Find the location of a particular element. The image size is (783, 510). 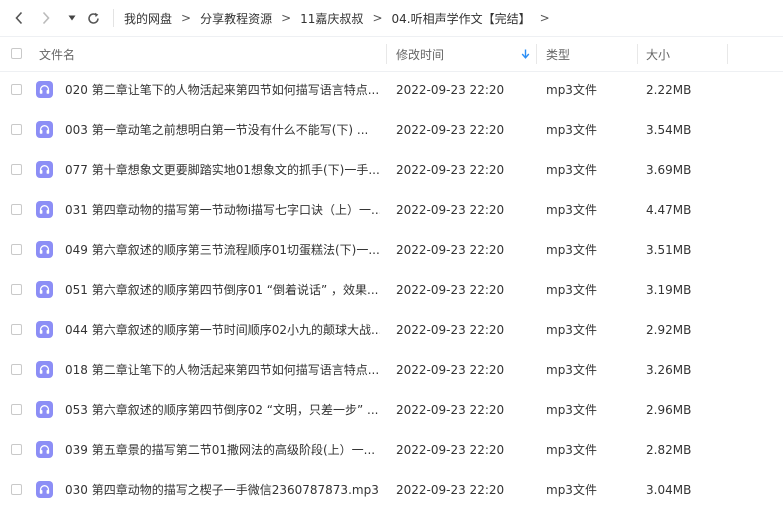

breadcrumb: 我的网盘 > 分享教程资源 > 11嘉庆叔叔 > 04.听相声学作文【完结】 > is located at coordinates (336, 18).